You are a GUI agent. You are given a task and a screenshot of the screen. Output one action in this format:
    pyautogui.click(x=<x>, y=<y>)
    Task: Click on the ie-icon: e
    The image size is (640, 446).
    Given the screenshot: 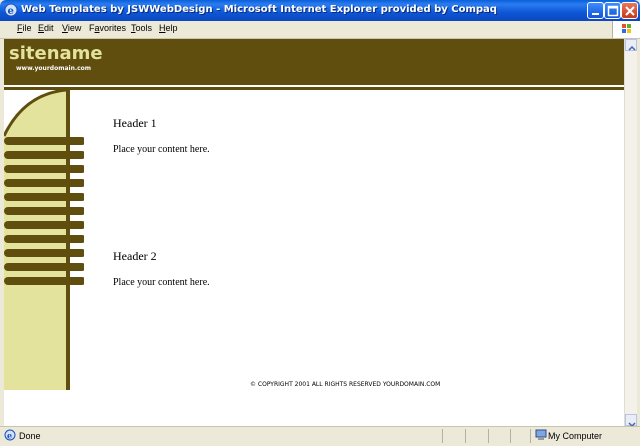 What is the action you would take?
    pyautogui.click(x=11, y=10)
    